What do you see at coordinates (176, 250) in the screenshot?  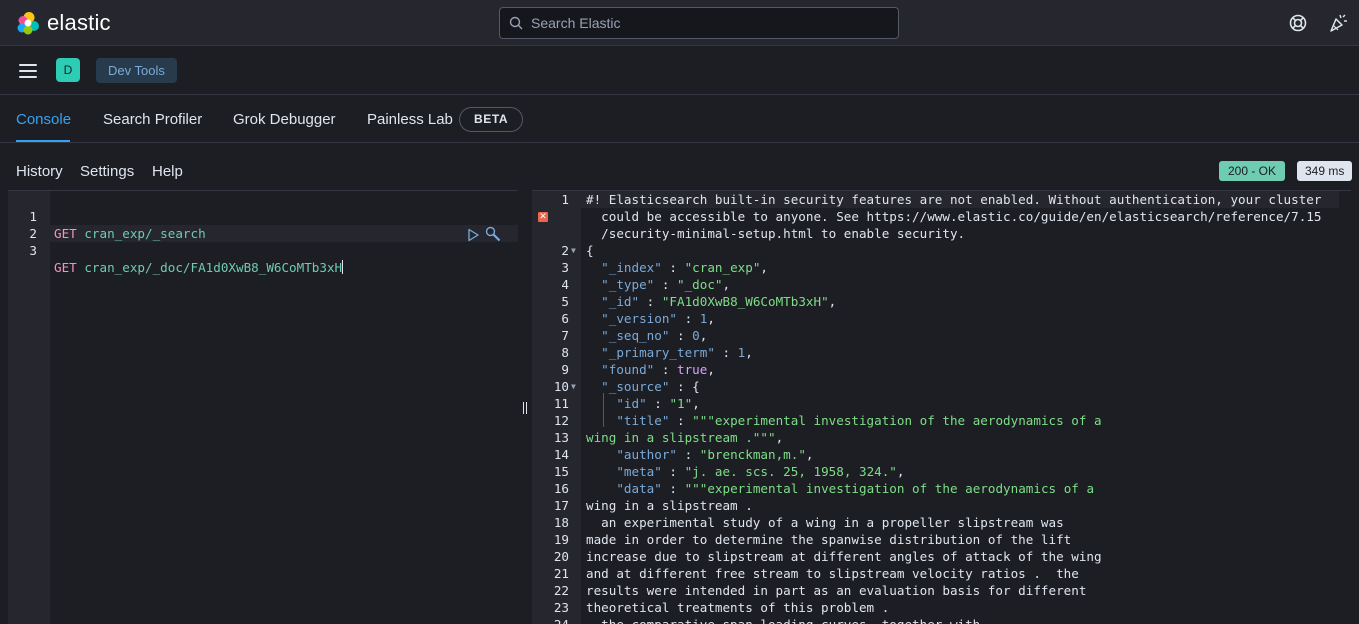 I see `request-line: 3 GET cran_exp/_doc/FA1d0XwB8_W6CoMTb3xH` at bounding box center [176, 250].